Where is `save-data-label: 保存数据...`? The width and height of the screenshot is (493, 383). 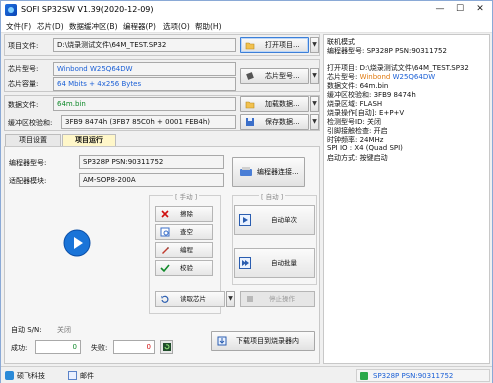 save-data-label: 保存数据... is located at coordinates (282, 122).